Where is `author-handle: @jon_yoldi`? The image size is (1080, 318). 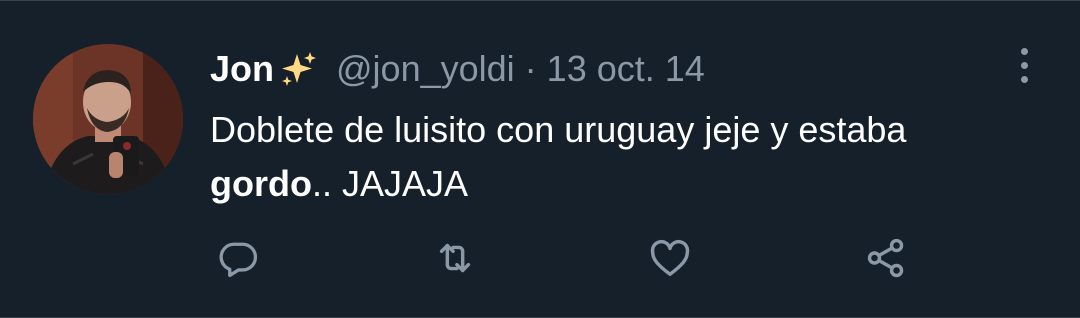 author-handle: @jon_yoldi is located at coordinates (425, 69).